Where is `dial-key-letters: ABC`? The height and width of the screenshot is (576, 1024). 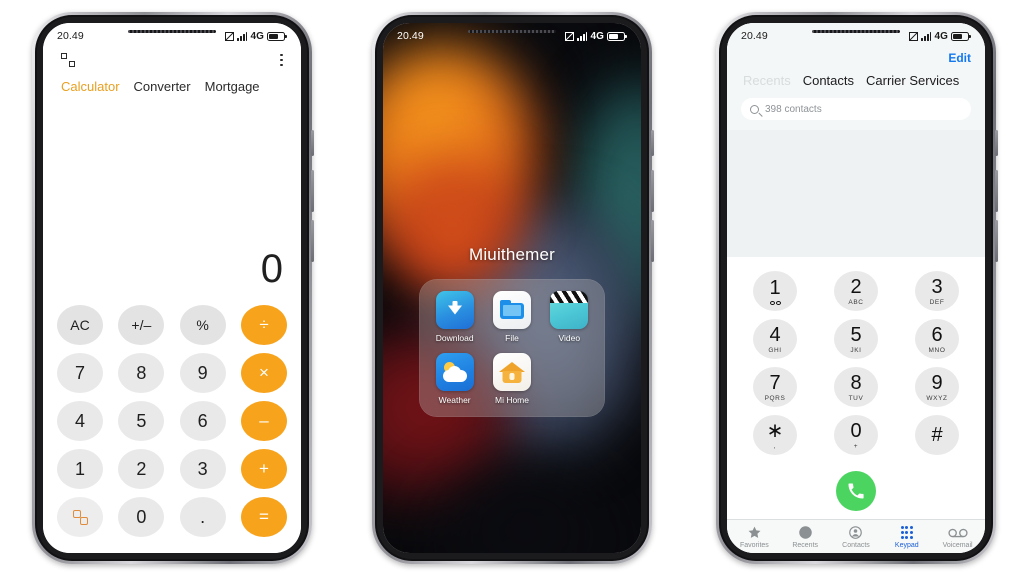
dial-key-letters: ABC is located at coordinates (856, 302).